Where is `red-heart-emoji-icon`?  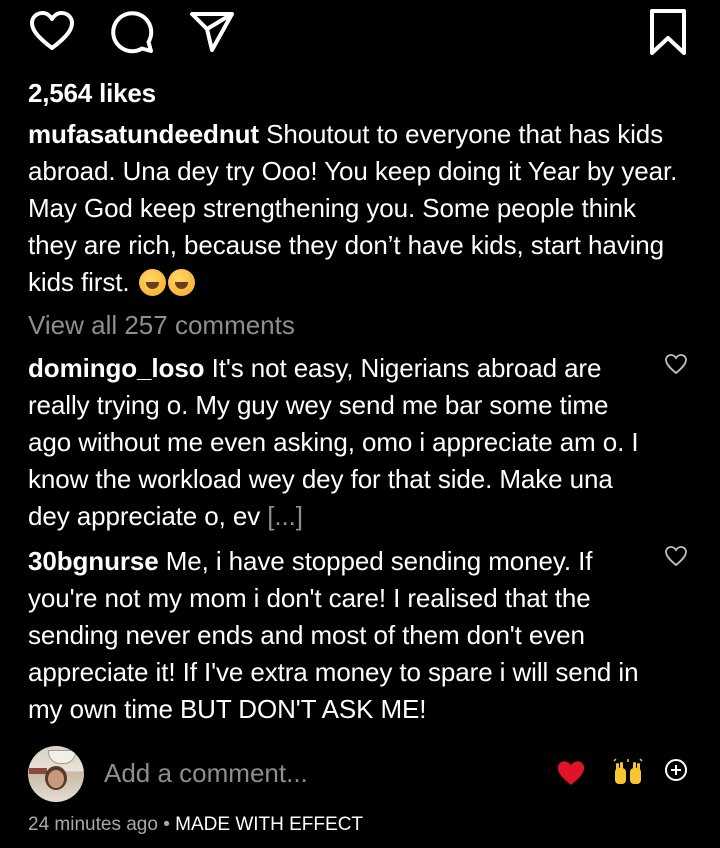 red-heart-emoji-icon is located at coordinates (571, 773).